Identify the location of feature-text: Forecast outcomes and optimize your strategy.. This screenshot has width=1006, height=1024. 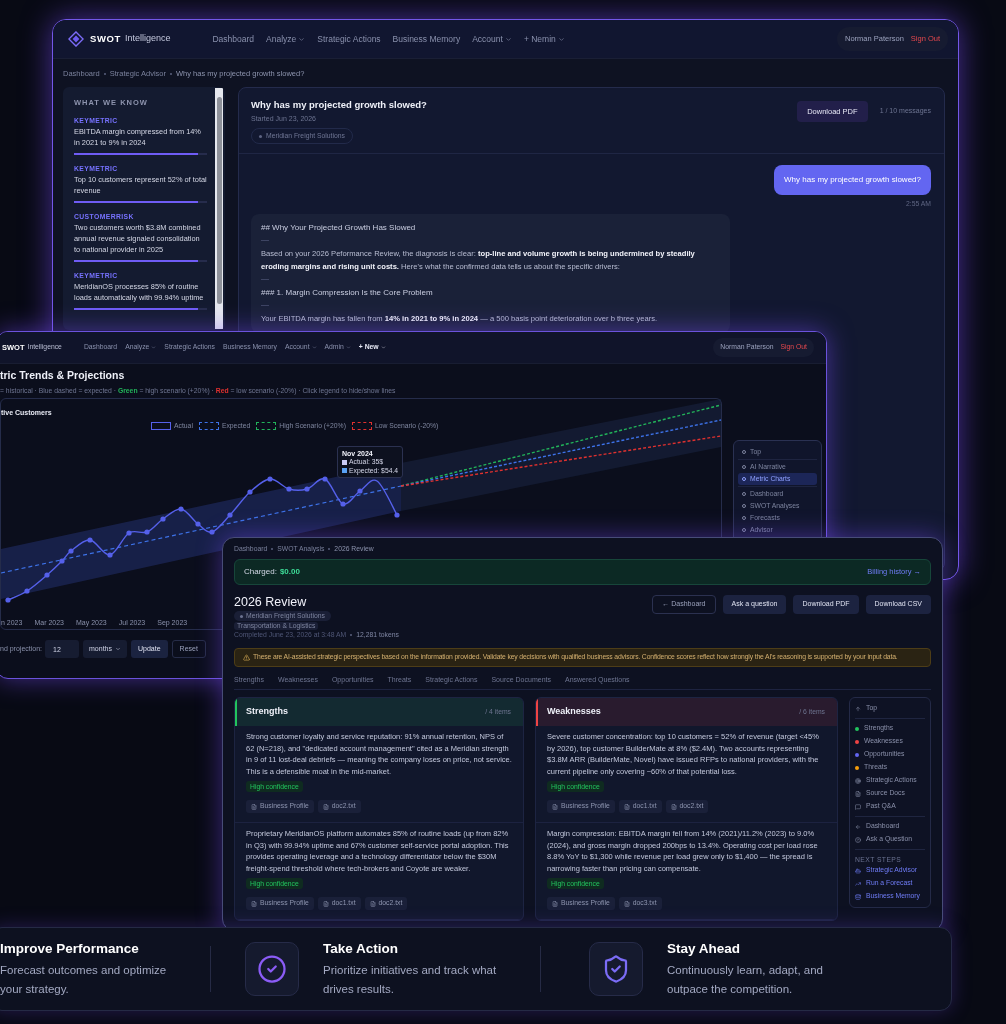
(84, 979).